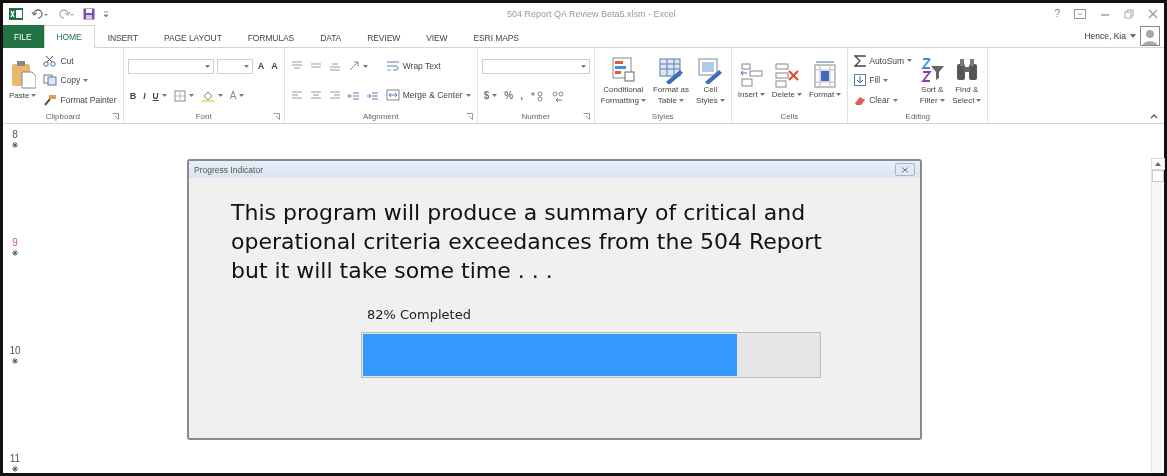 The width and height of the screenshot is (1167, 476). Describe the element at coordinates (15, 350) in the screenshot. I see `row-header: 10` at that location.